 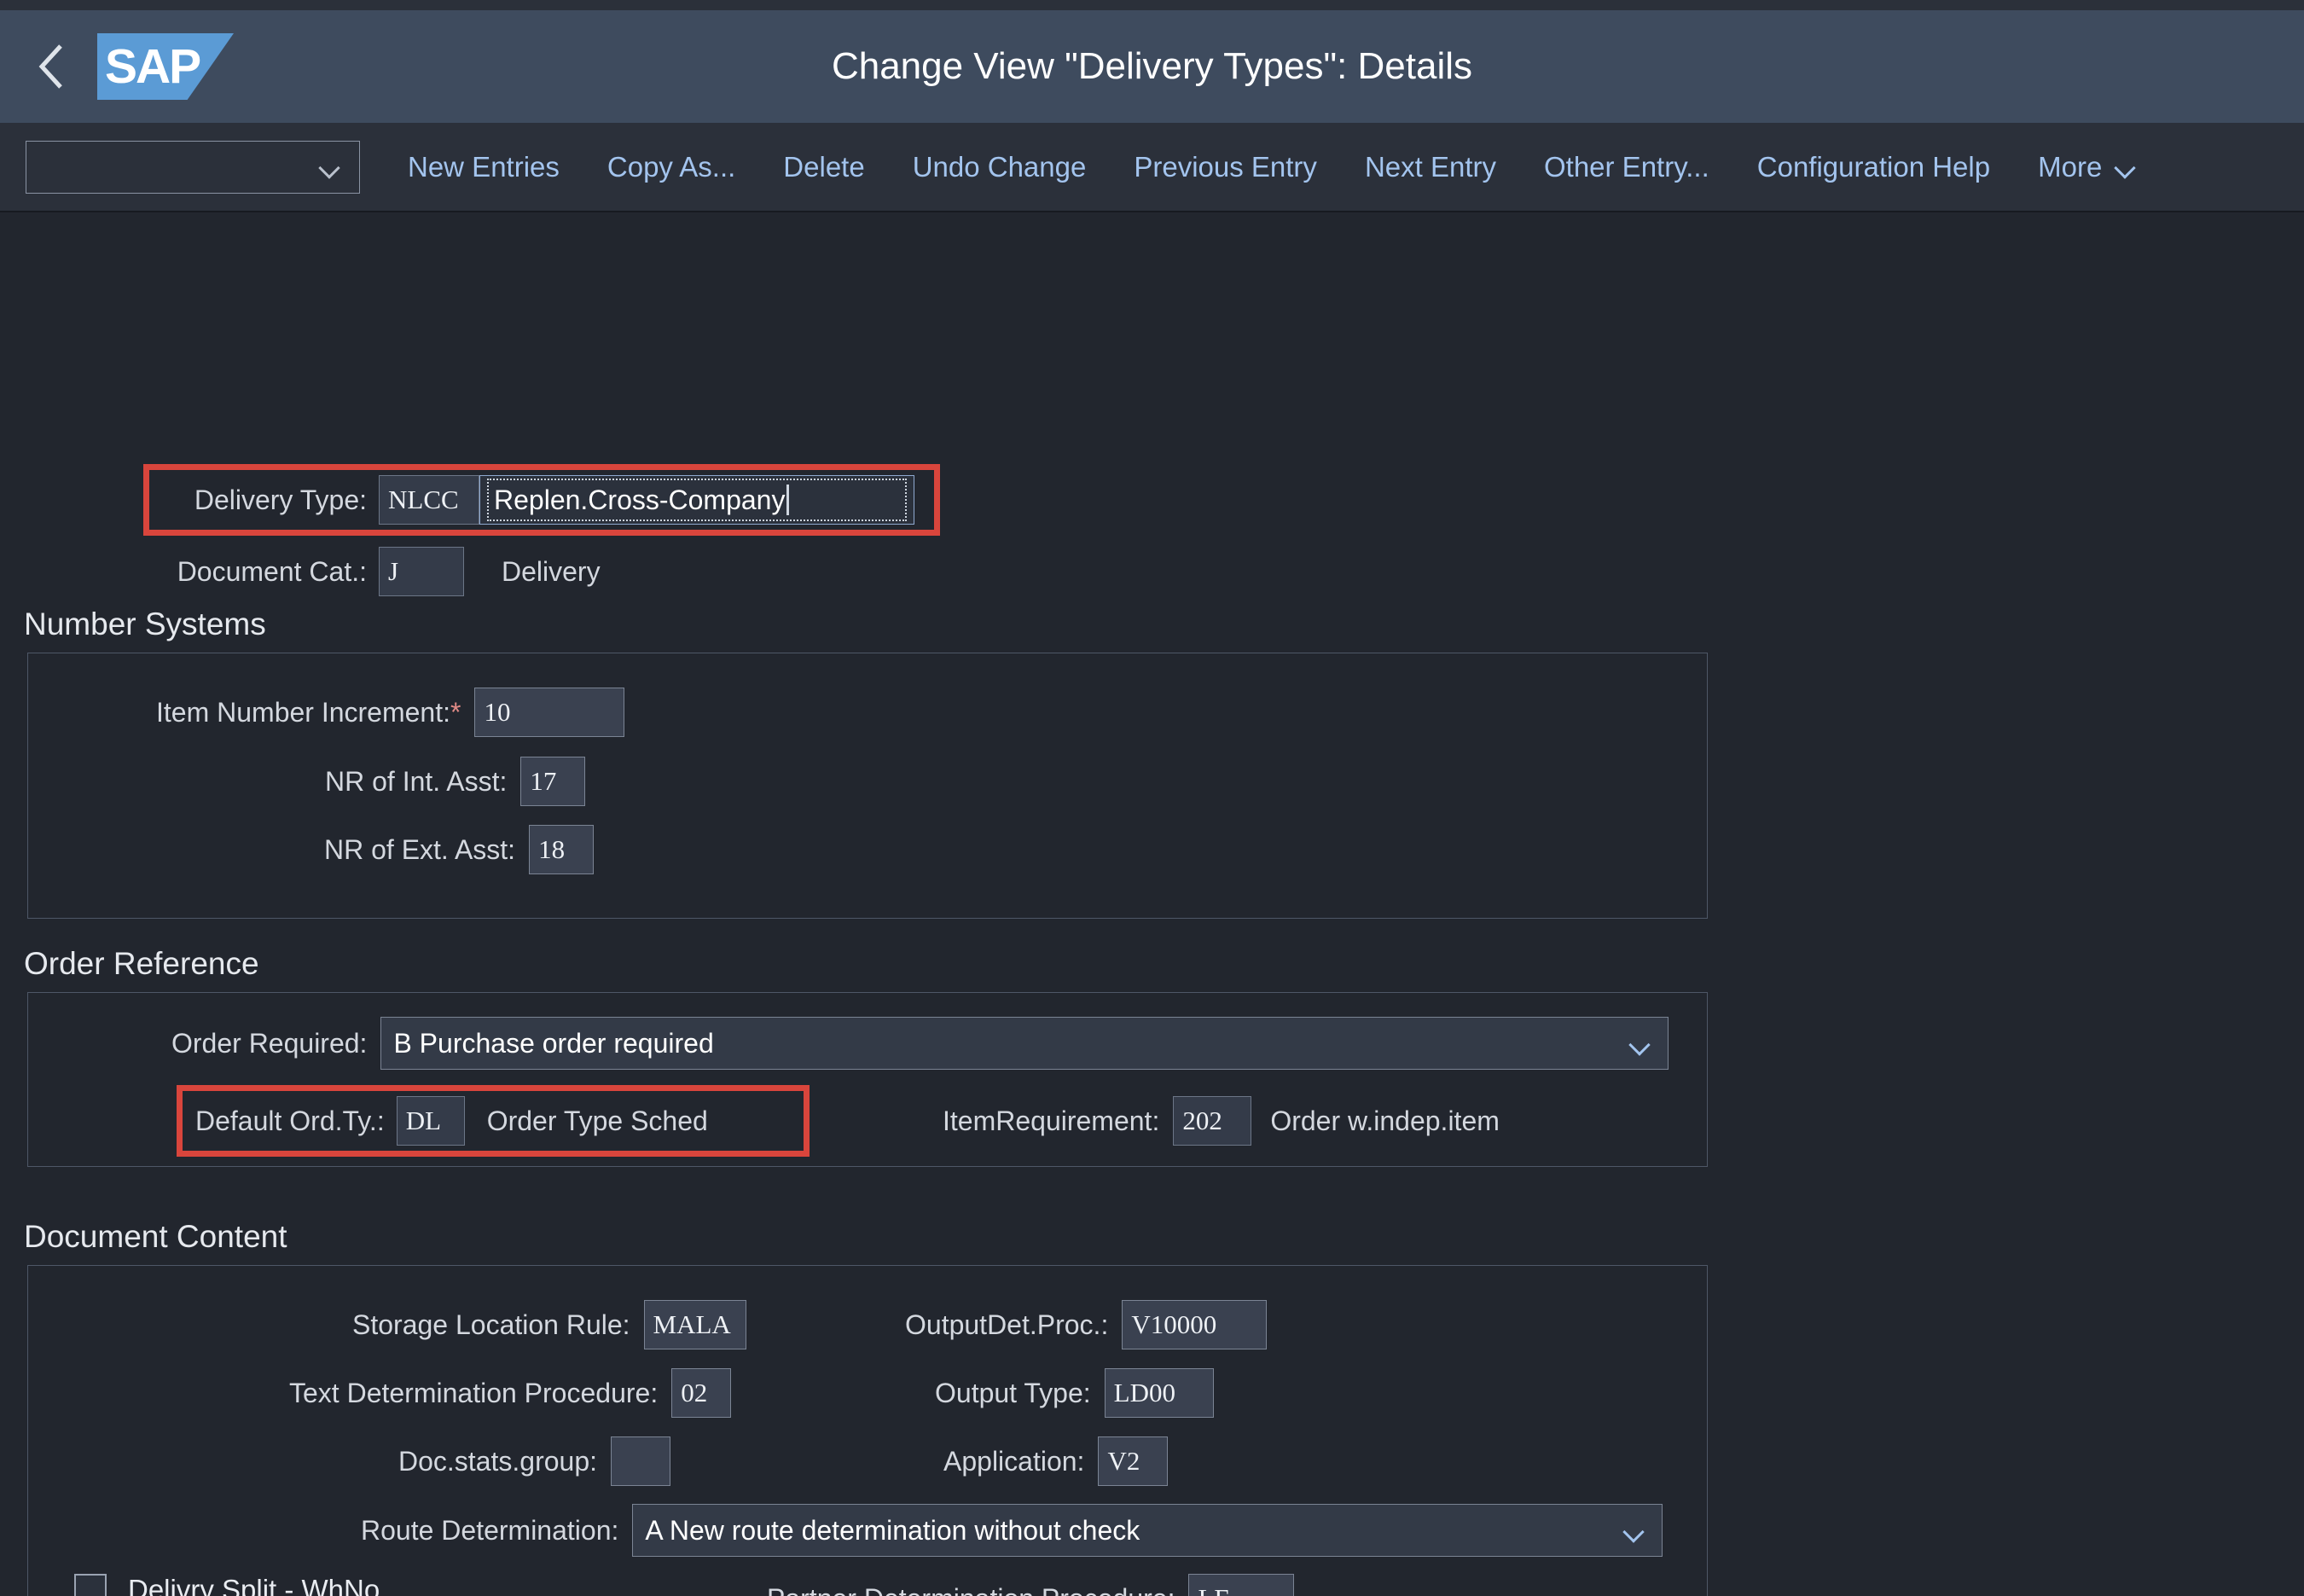 I want to click on document-content-title: Document Content, so click(x=155, y=1236).